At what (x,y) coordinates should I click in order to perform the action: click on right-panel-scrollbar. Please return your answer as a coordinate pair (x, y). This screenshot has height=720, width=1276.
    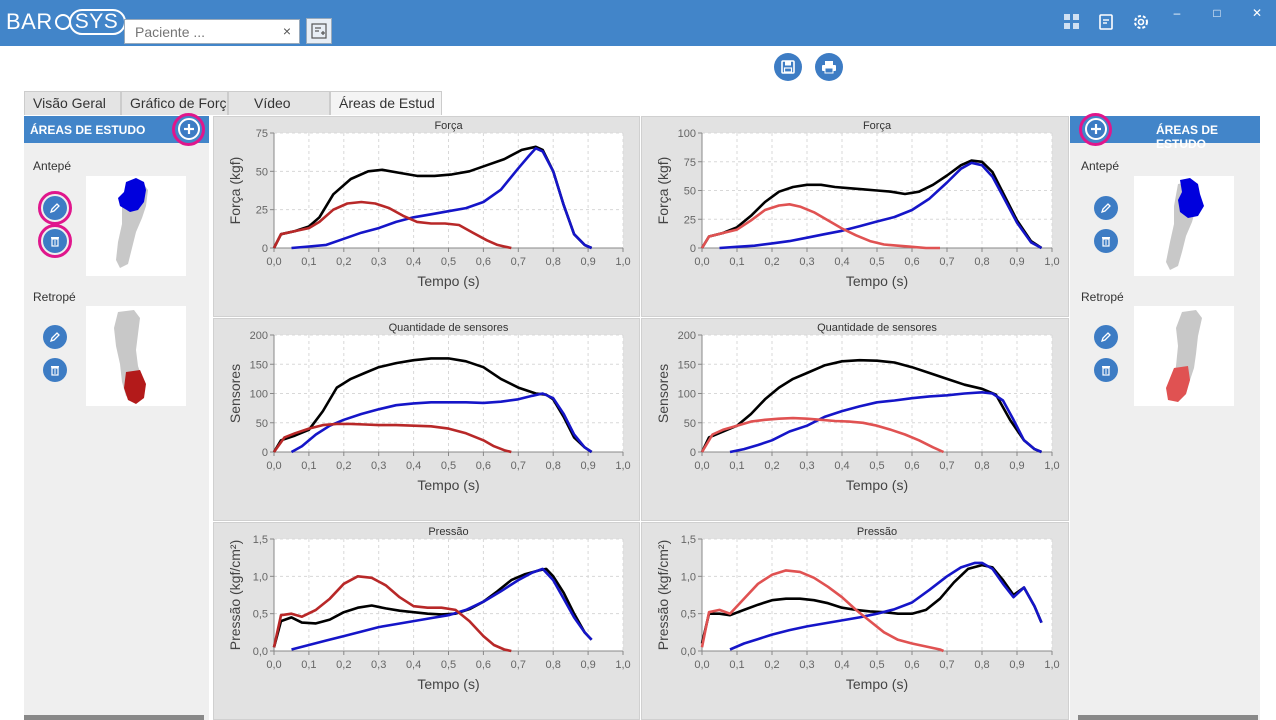
    Looking at the image, I should click on (1168, 717).